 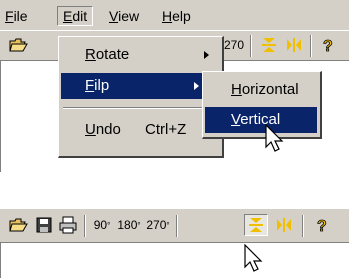 I want to click on menu-edit-mnemonic: E, so click(x=68, y=16).